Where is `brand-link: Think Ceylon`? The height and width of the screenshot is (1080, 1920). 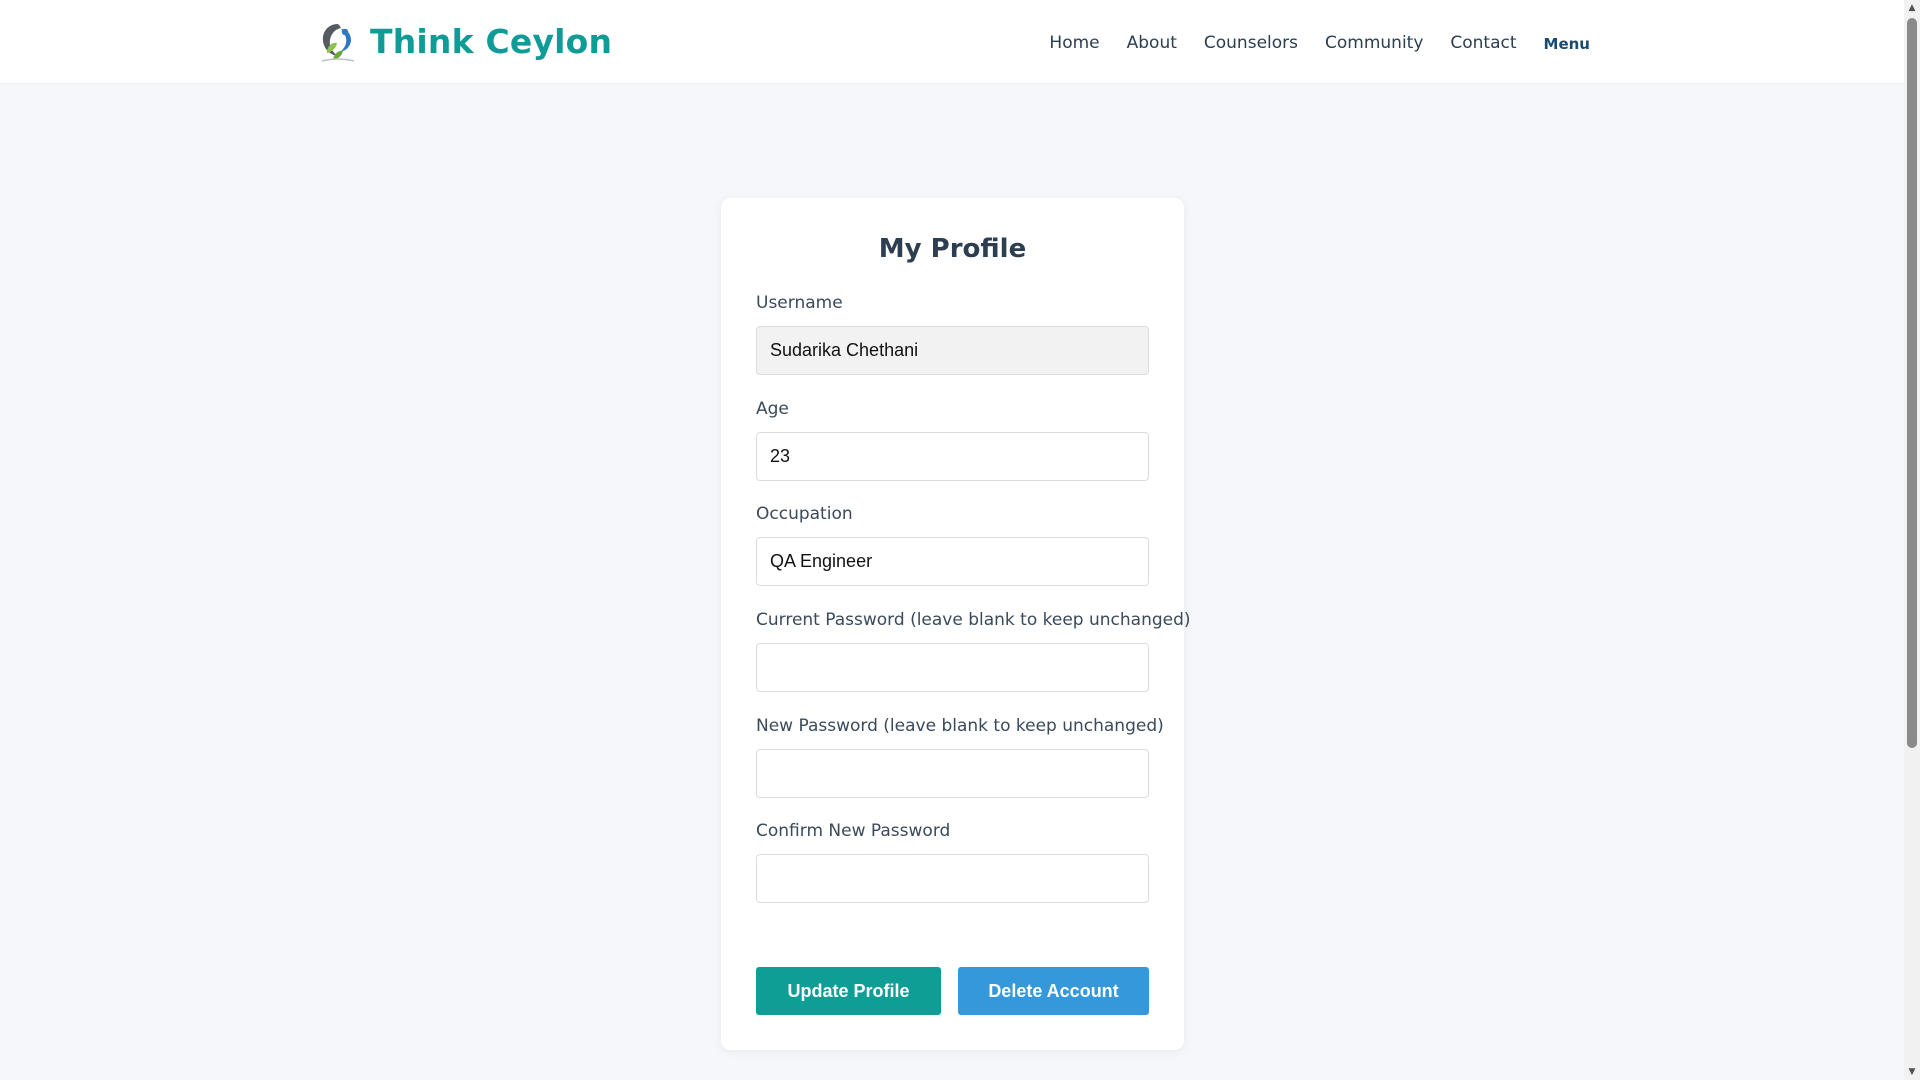 brand-link: Think Ceylon is located at coordinates (465, 42).